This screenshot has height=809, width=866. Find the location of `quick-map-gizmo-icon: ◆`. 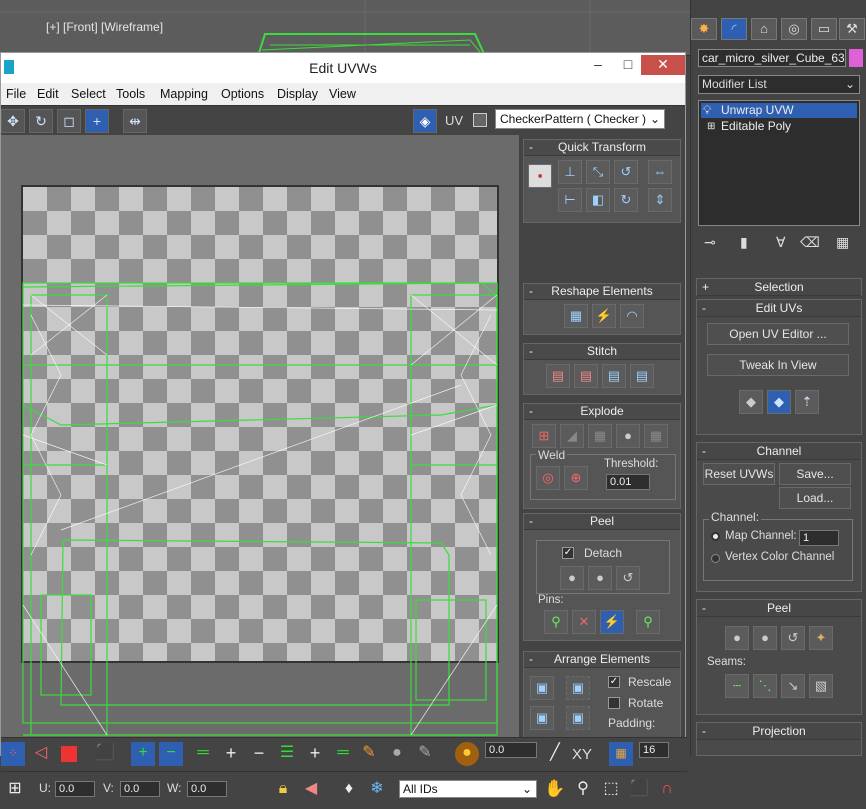

quick-map-gizmo-icon: ◆ is located at coordinates (779, 402).